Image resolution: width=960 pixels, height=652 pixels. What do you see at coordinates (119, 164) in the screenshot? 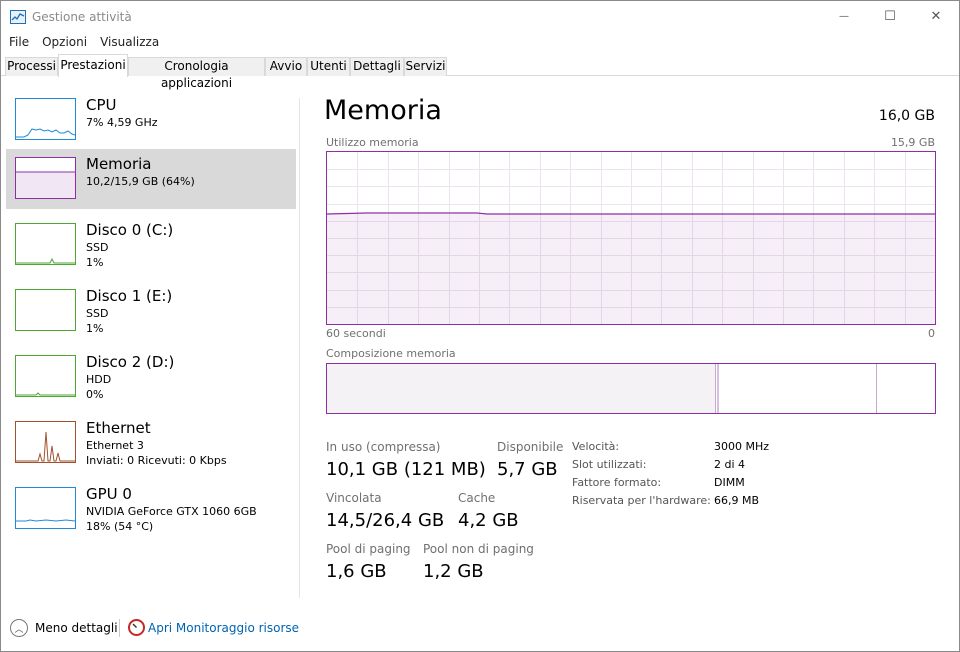
I see `sidebar-item-title: Memoria` at bounding box center [119, 164].